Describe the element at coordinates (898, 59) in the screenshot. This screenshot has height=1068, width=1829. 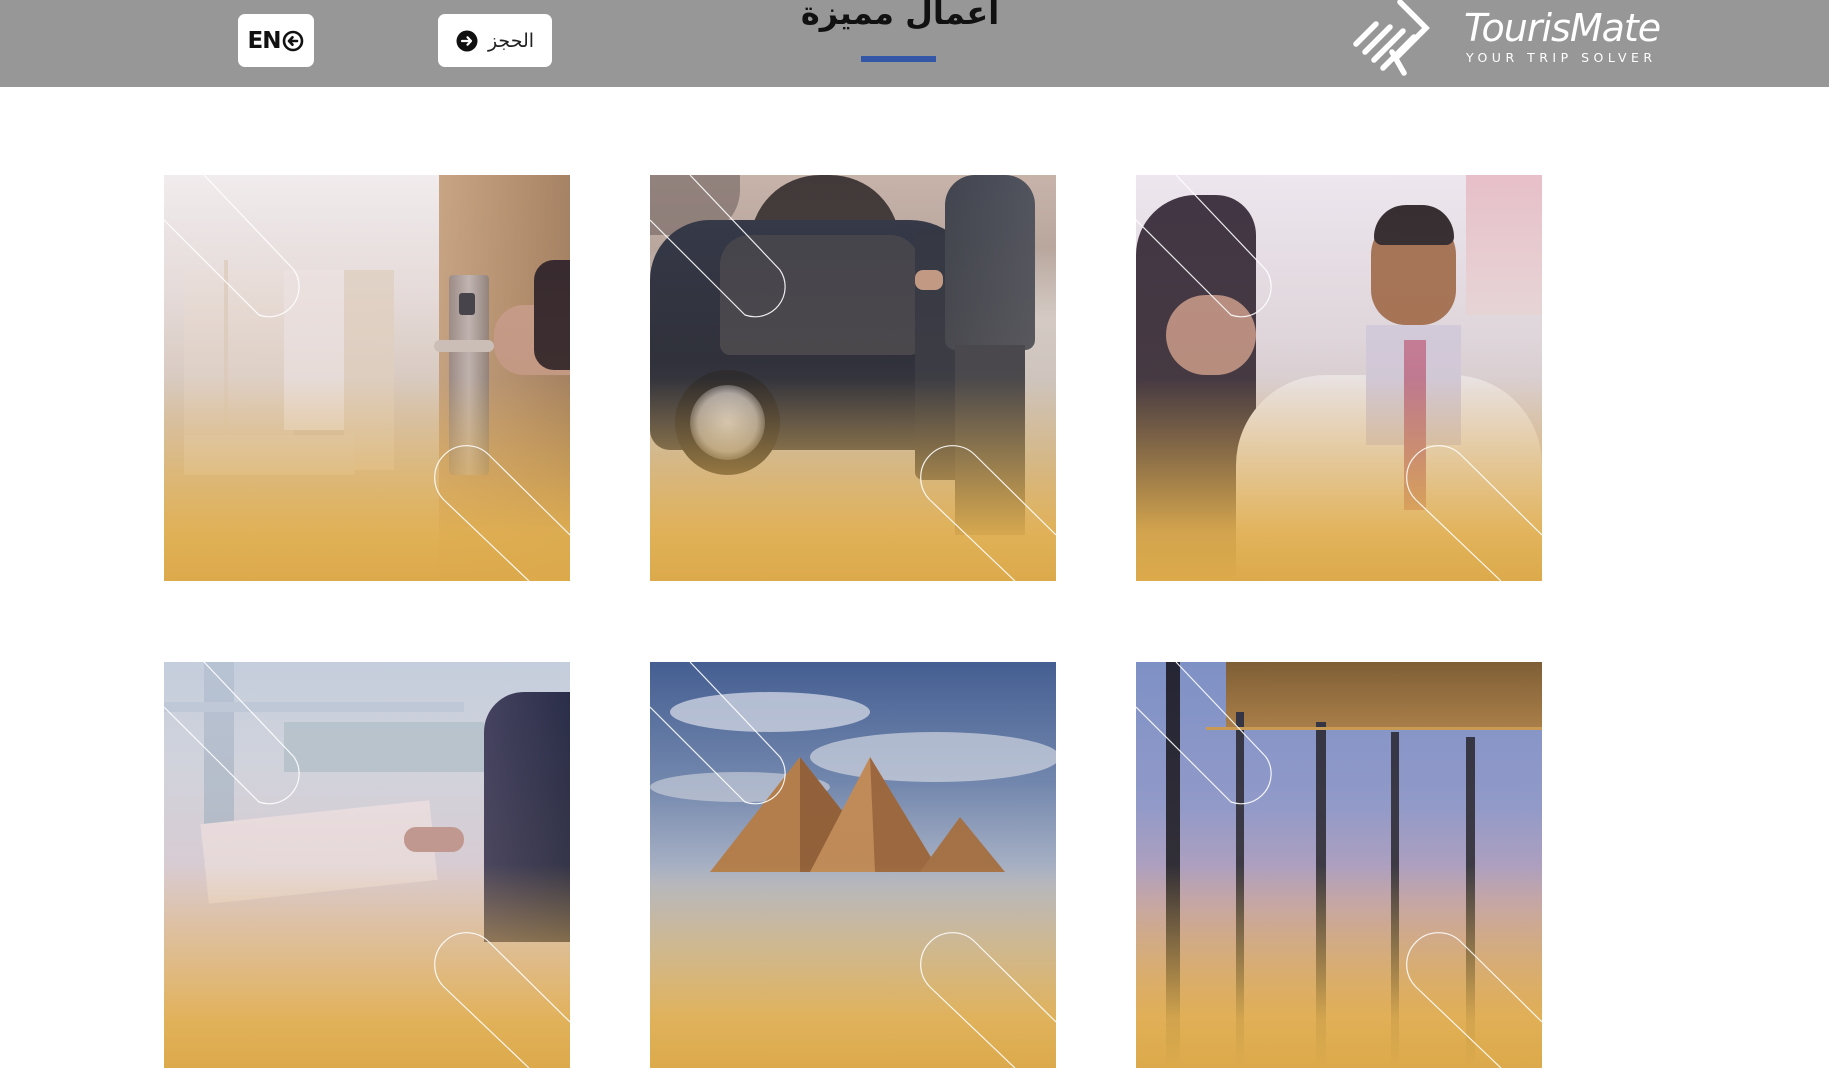
I see `title-underline` at that location.